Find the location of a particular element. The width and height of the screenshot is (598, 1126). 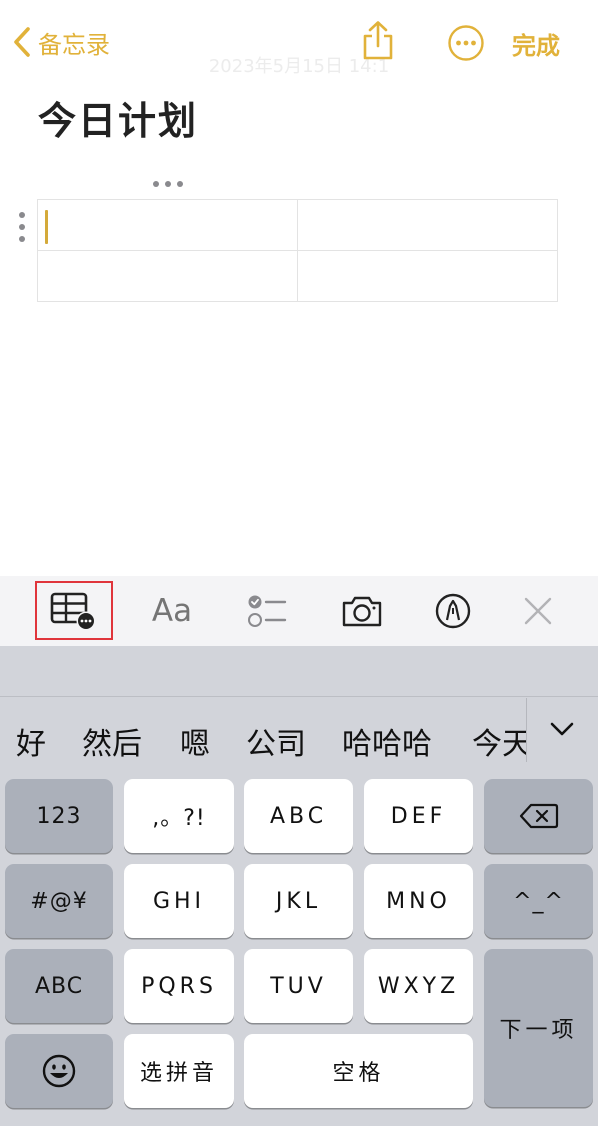

pqrs-key: PQRS is located at coordinates (179, 986).